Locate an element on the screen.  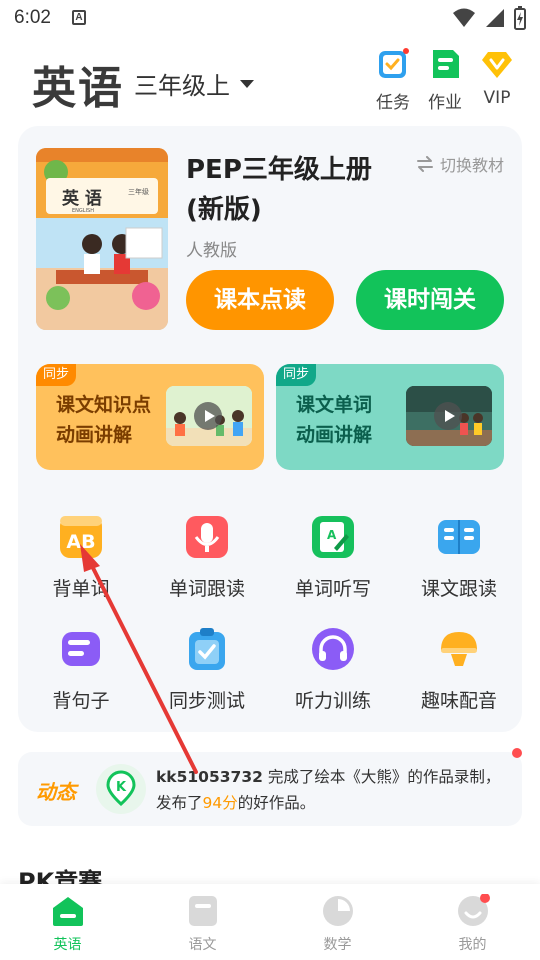
homework-label: 作业 is located at coordinates (445, 103).